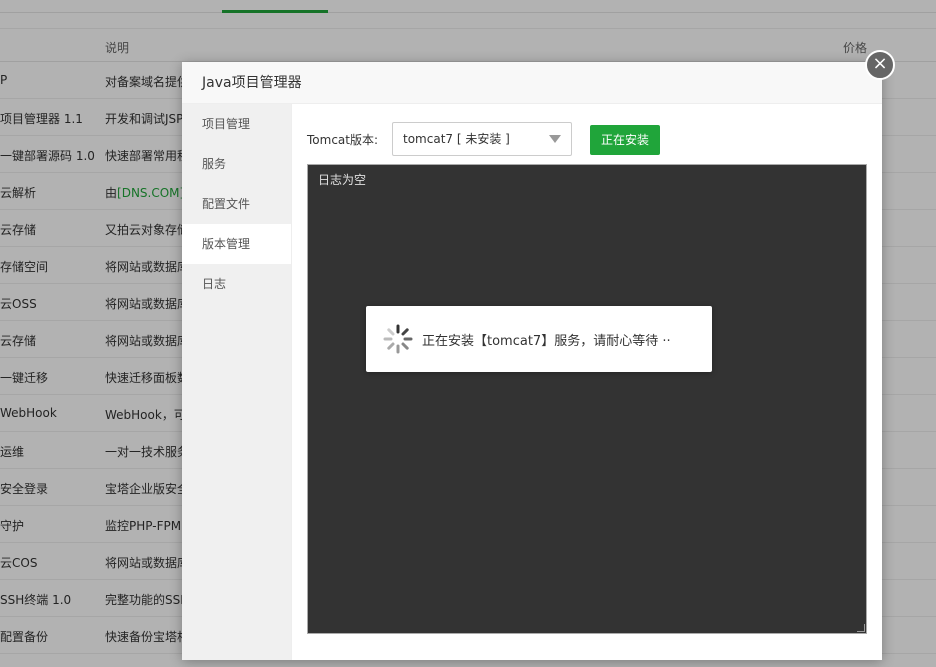 The image size is (936, 667). What do you see at coordinates (880, 65) in the screenshot?
I see `close-icon: ×` at bounding box center [880, 65].